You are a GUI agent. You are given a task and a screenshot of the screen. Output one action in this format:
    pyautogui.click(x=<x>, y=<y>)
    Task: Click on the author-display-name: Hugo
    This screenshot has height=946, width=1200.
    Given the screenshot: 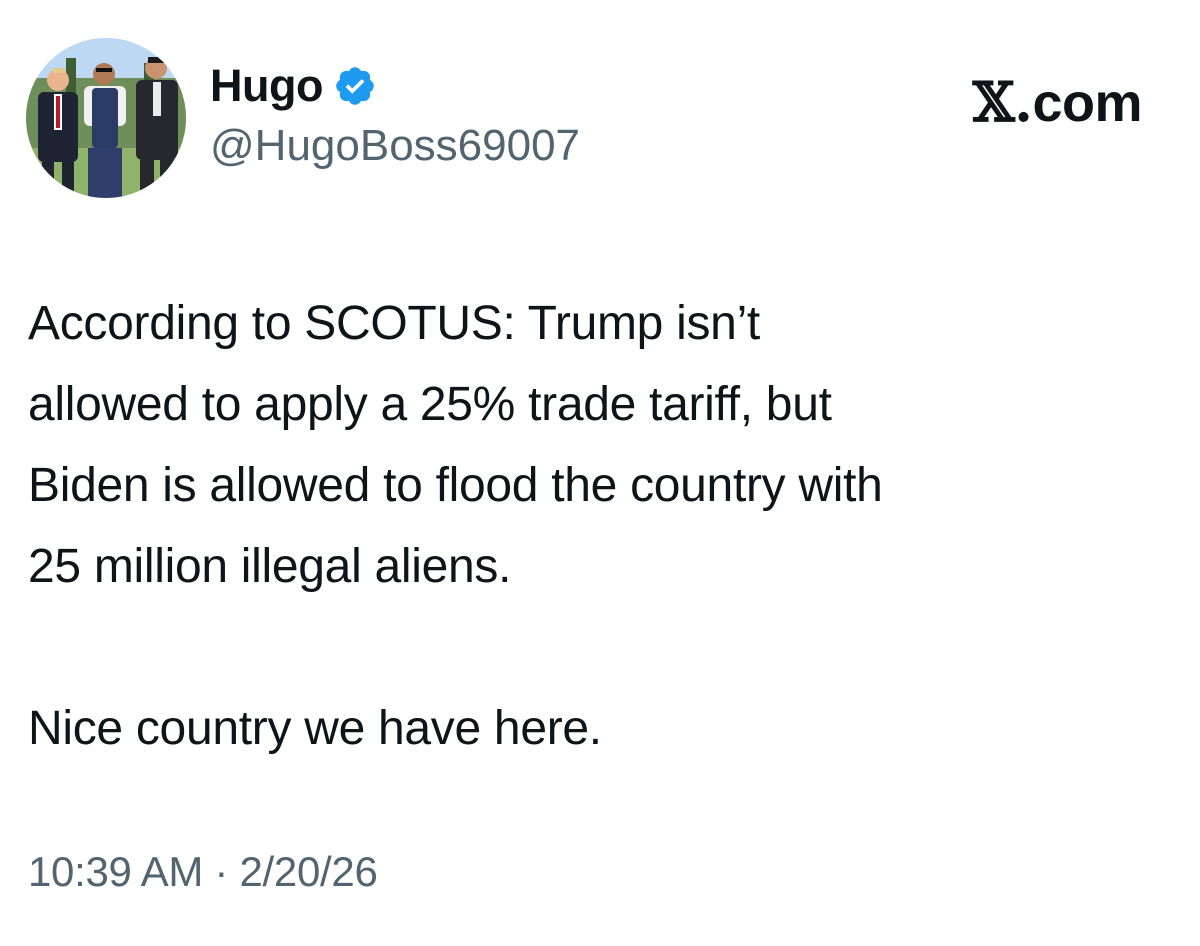 What is the action you would take?
    pyautogui.click(x=266, y=86)
    